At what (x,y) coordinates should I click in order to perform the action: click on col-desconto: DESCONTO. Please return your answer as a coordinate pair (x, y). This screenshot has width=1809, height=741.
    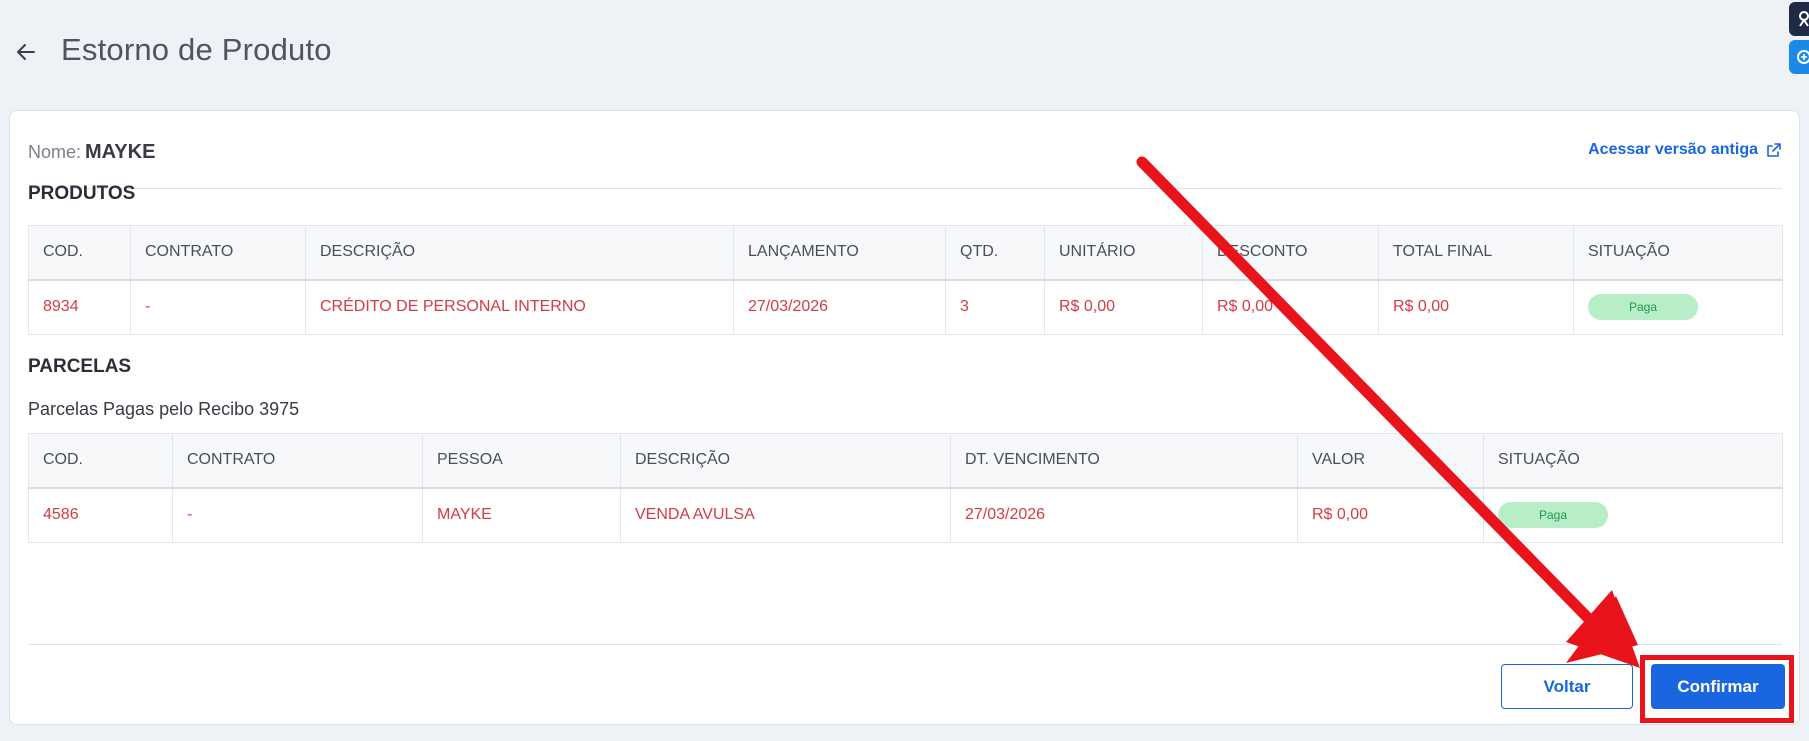
    Looking at the image, I should click on (1290, 253).